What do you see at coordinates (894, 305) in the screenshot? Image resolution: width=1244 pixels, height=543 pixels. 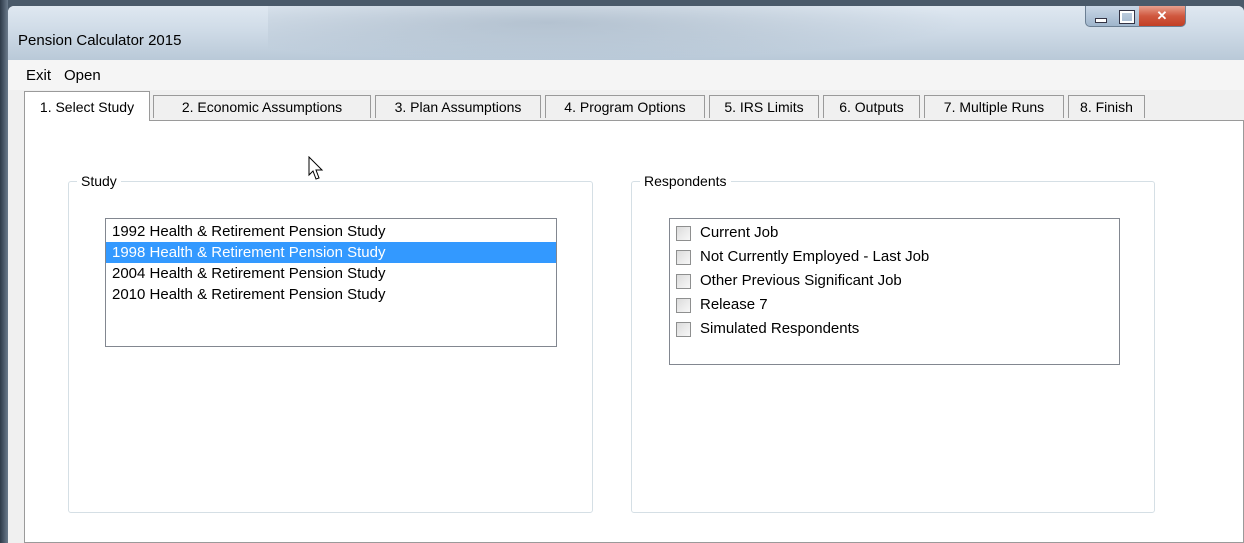 I see `respondent-release-7: Release 7` at bounding box center [894, 305].